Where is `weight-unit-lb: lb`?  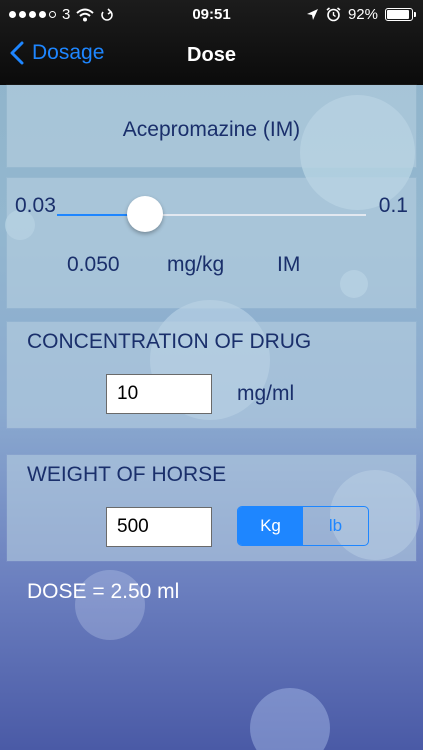 weight-unit-lb: lb is located at coordinates (335, 526).